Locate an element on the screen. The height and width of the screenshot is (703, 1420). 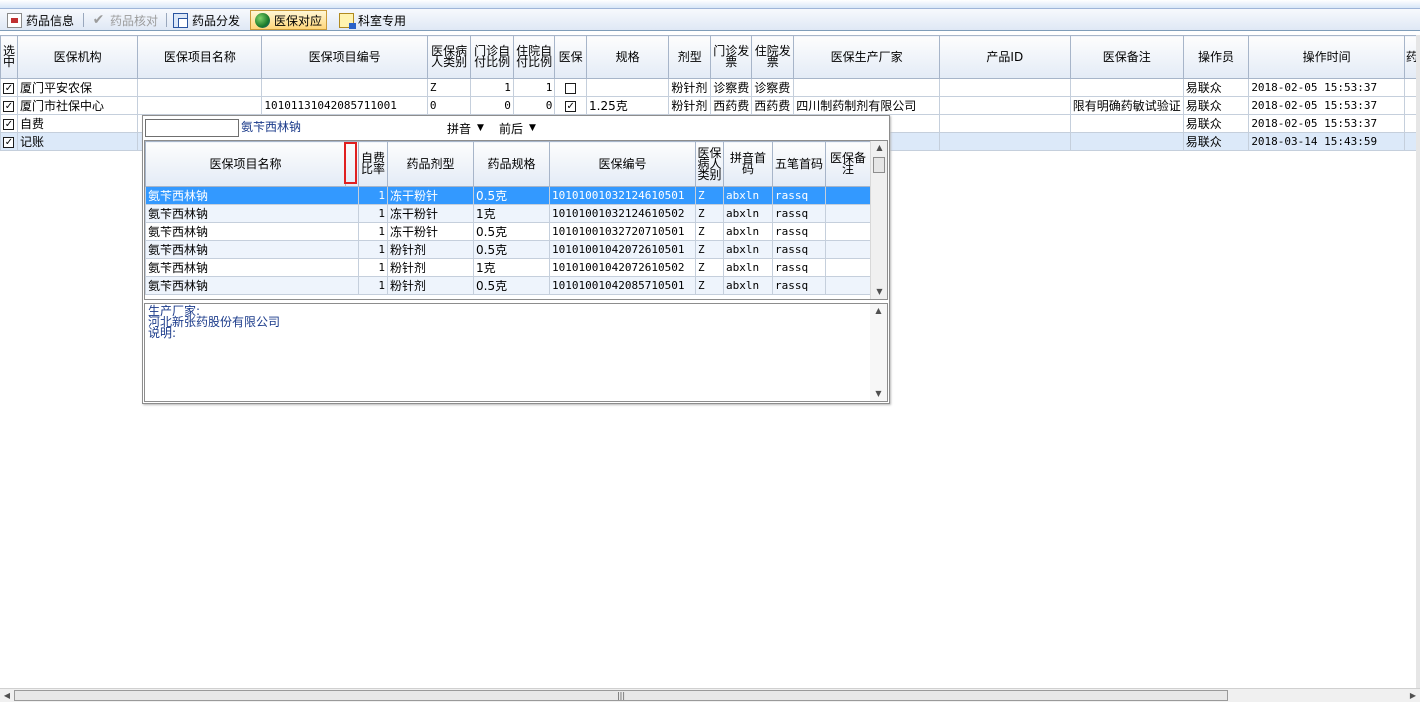
insured-cell is located at coordinates (571, 87).